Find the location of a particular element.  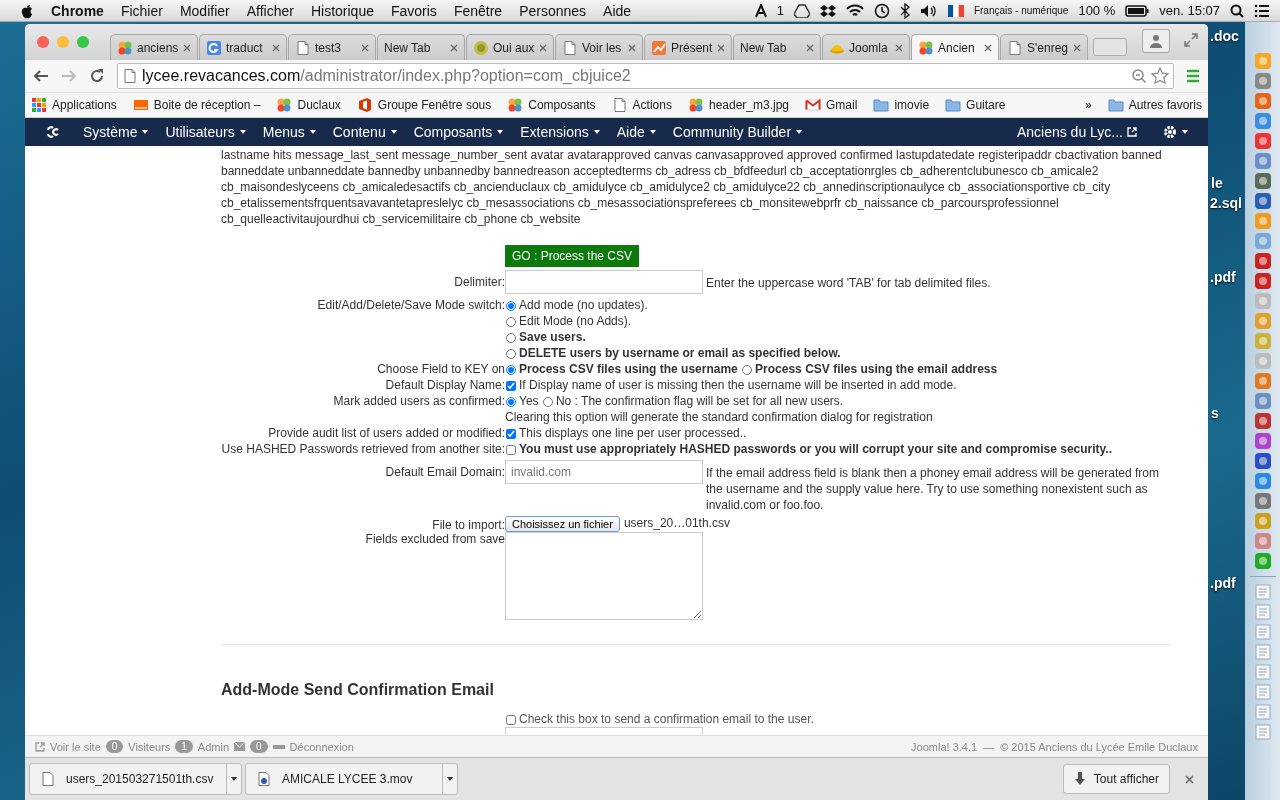

menu-item: Afficher is located at coordinates (270, 10).